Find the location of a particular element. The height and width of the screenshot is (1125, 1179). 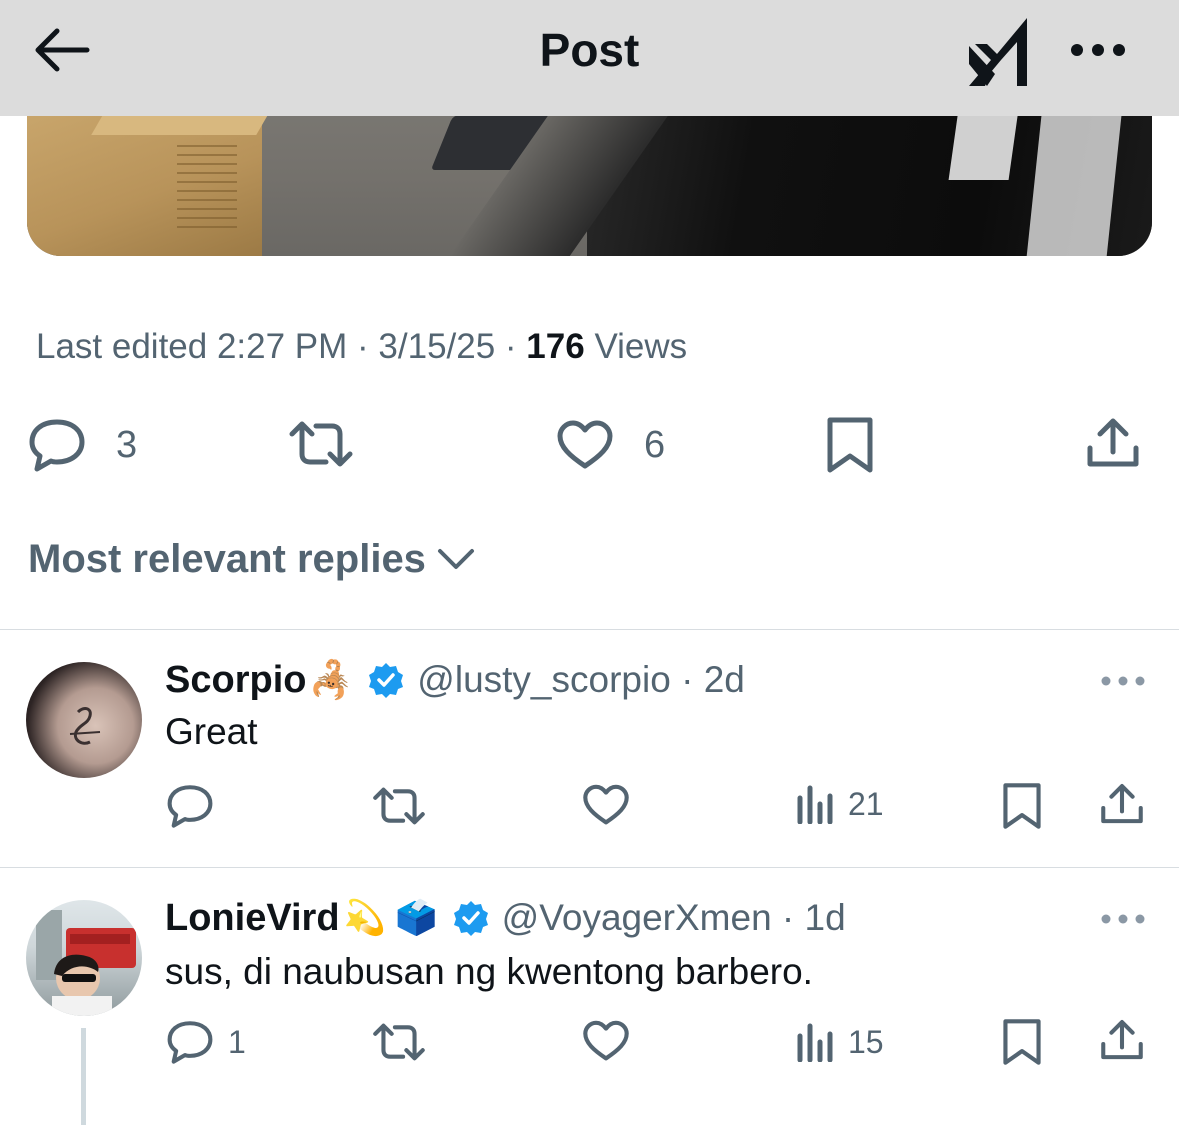

reply-author-handle: @lusty_scorpio is located at coordinates (544, 680).